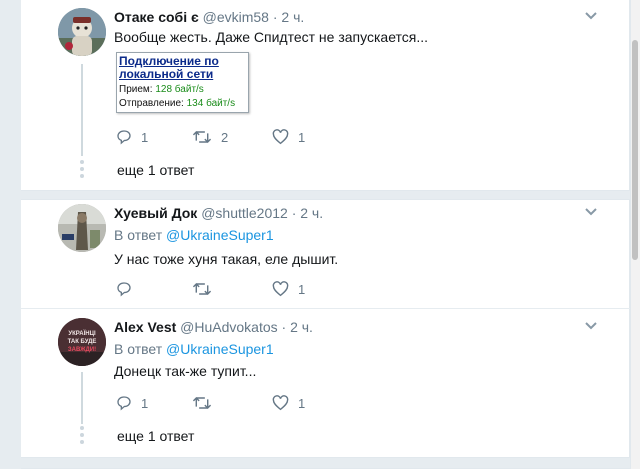  Describe the element at coordinates (244, 213) in the screenshot. I see `user-handle: @shuttle2012` at that location.